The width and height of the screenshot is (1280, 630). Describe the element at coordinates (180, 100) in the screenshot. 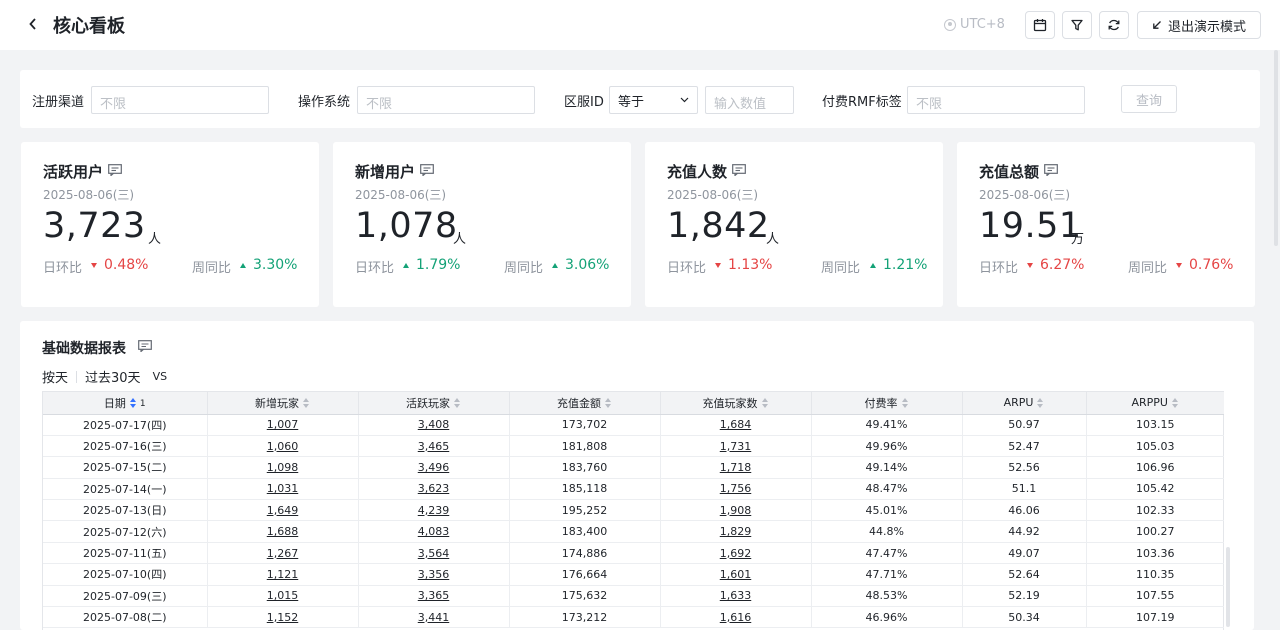

I see `channel-select: 不限` at that location.